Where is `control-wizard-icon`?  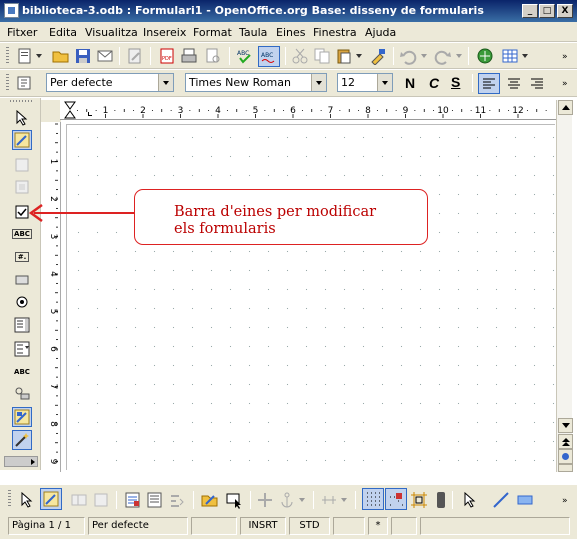 control-wizard-icon is located at coordinates (79, 500).